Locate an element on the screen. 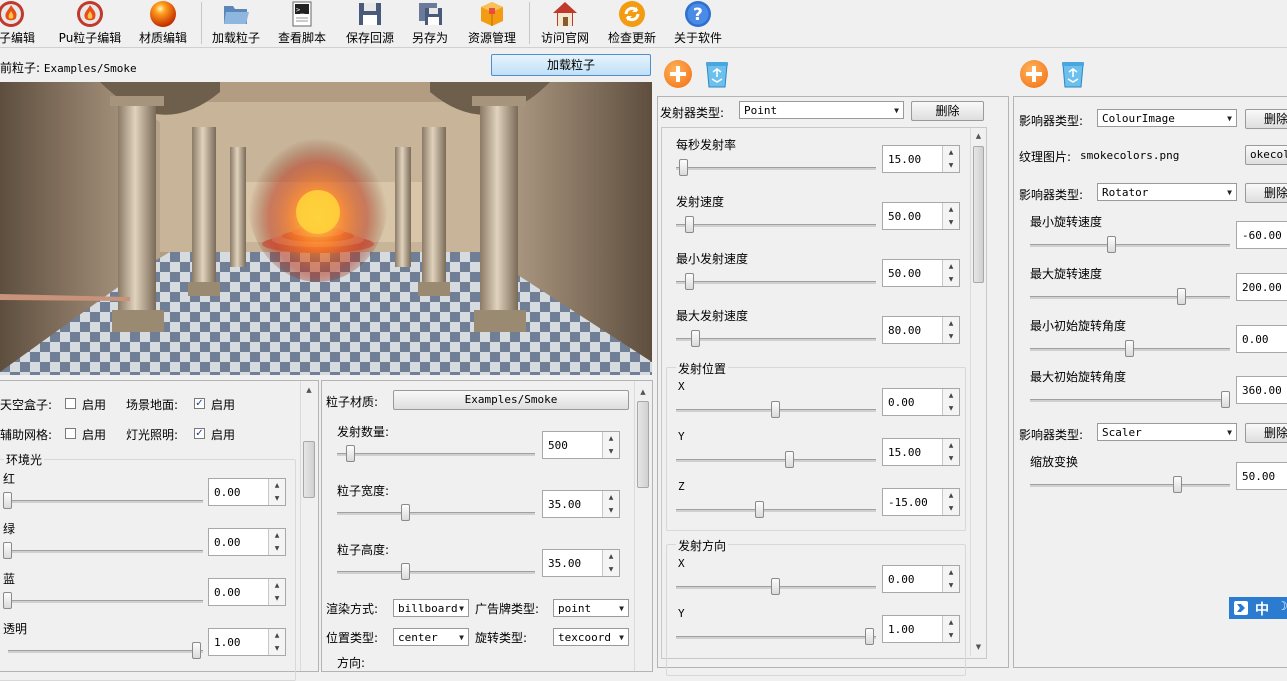  pos-x-slider is located at coordinates (776, 410).